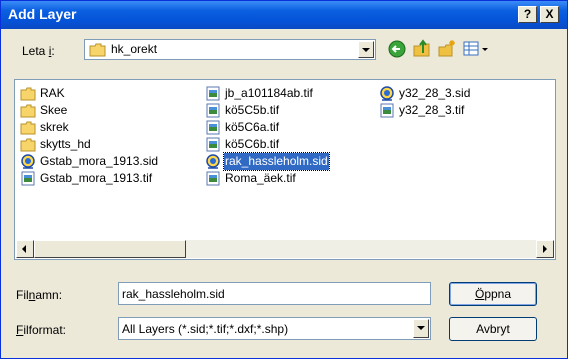 The image size is (568, 359). Describe the element at coordinates (476, 49) in the screenshot. I see `view-menu-icon` at that location.